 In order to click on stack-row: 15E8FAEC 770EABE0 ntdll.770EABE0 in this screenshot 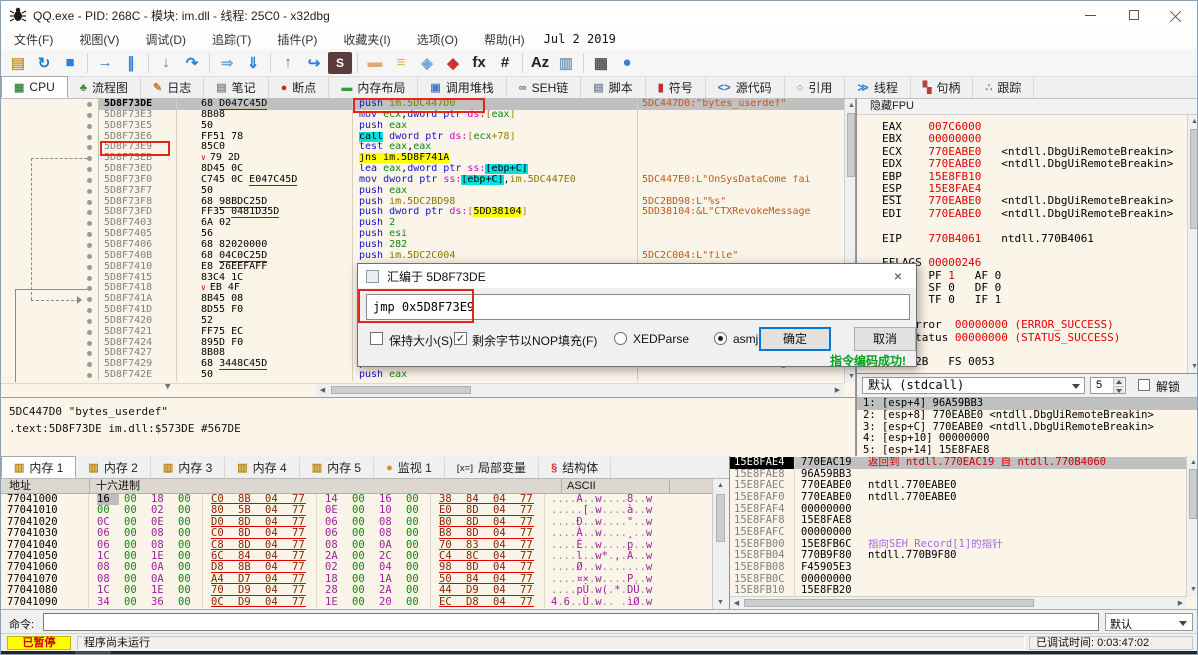, I will do `click(958, 486)`.